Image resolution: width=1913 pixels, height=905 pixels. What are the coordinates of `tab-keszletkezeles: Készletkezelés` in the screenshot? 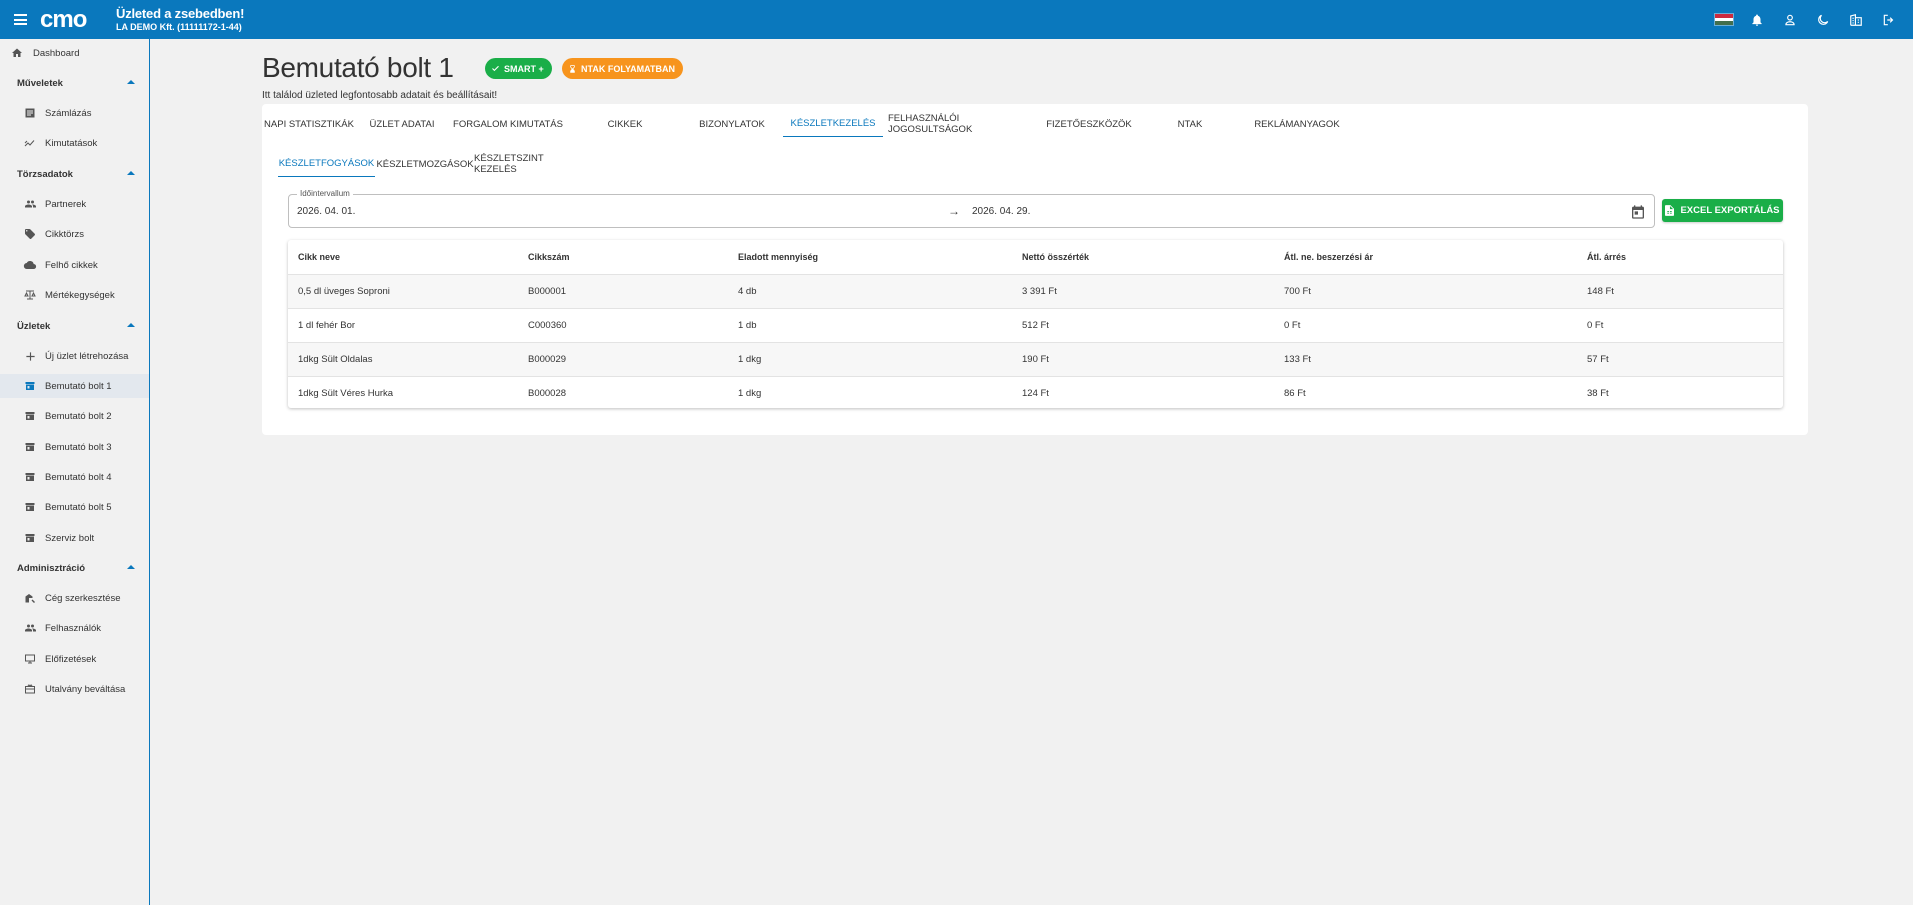 It's located at (833, 124).